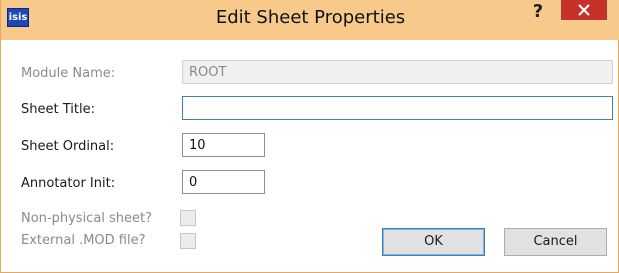 This screenshot has height=273, width=619. What do you see at coordinates (188, 218) in the screenshot?
I see `non-physical-sheet-checkbox` at bounding box center [188, 218].